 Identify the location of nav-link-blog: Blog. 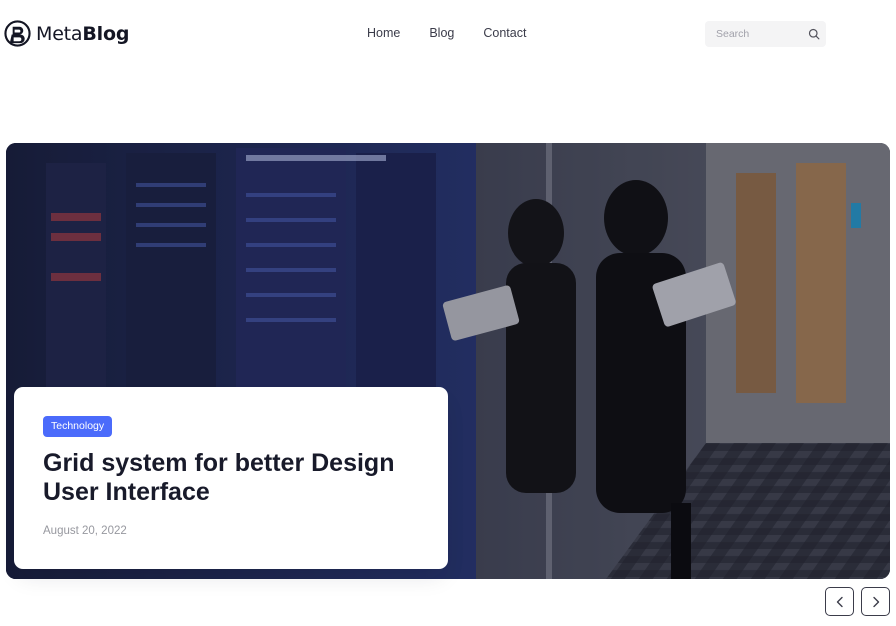
(441, 33).